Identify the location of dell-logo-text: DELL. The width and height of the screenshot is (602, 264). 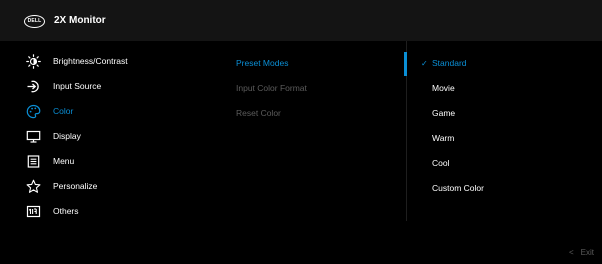
(34, 21).